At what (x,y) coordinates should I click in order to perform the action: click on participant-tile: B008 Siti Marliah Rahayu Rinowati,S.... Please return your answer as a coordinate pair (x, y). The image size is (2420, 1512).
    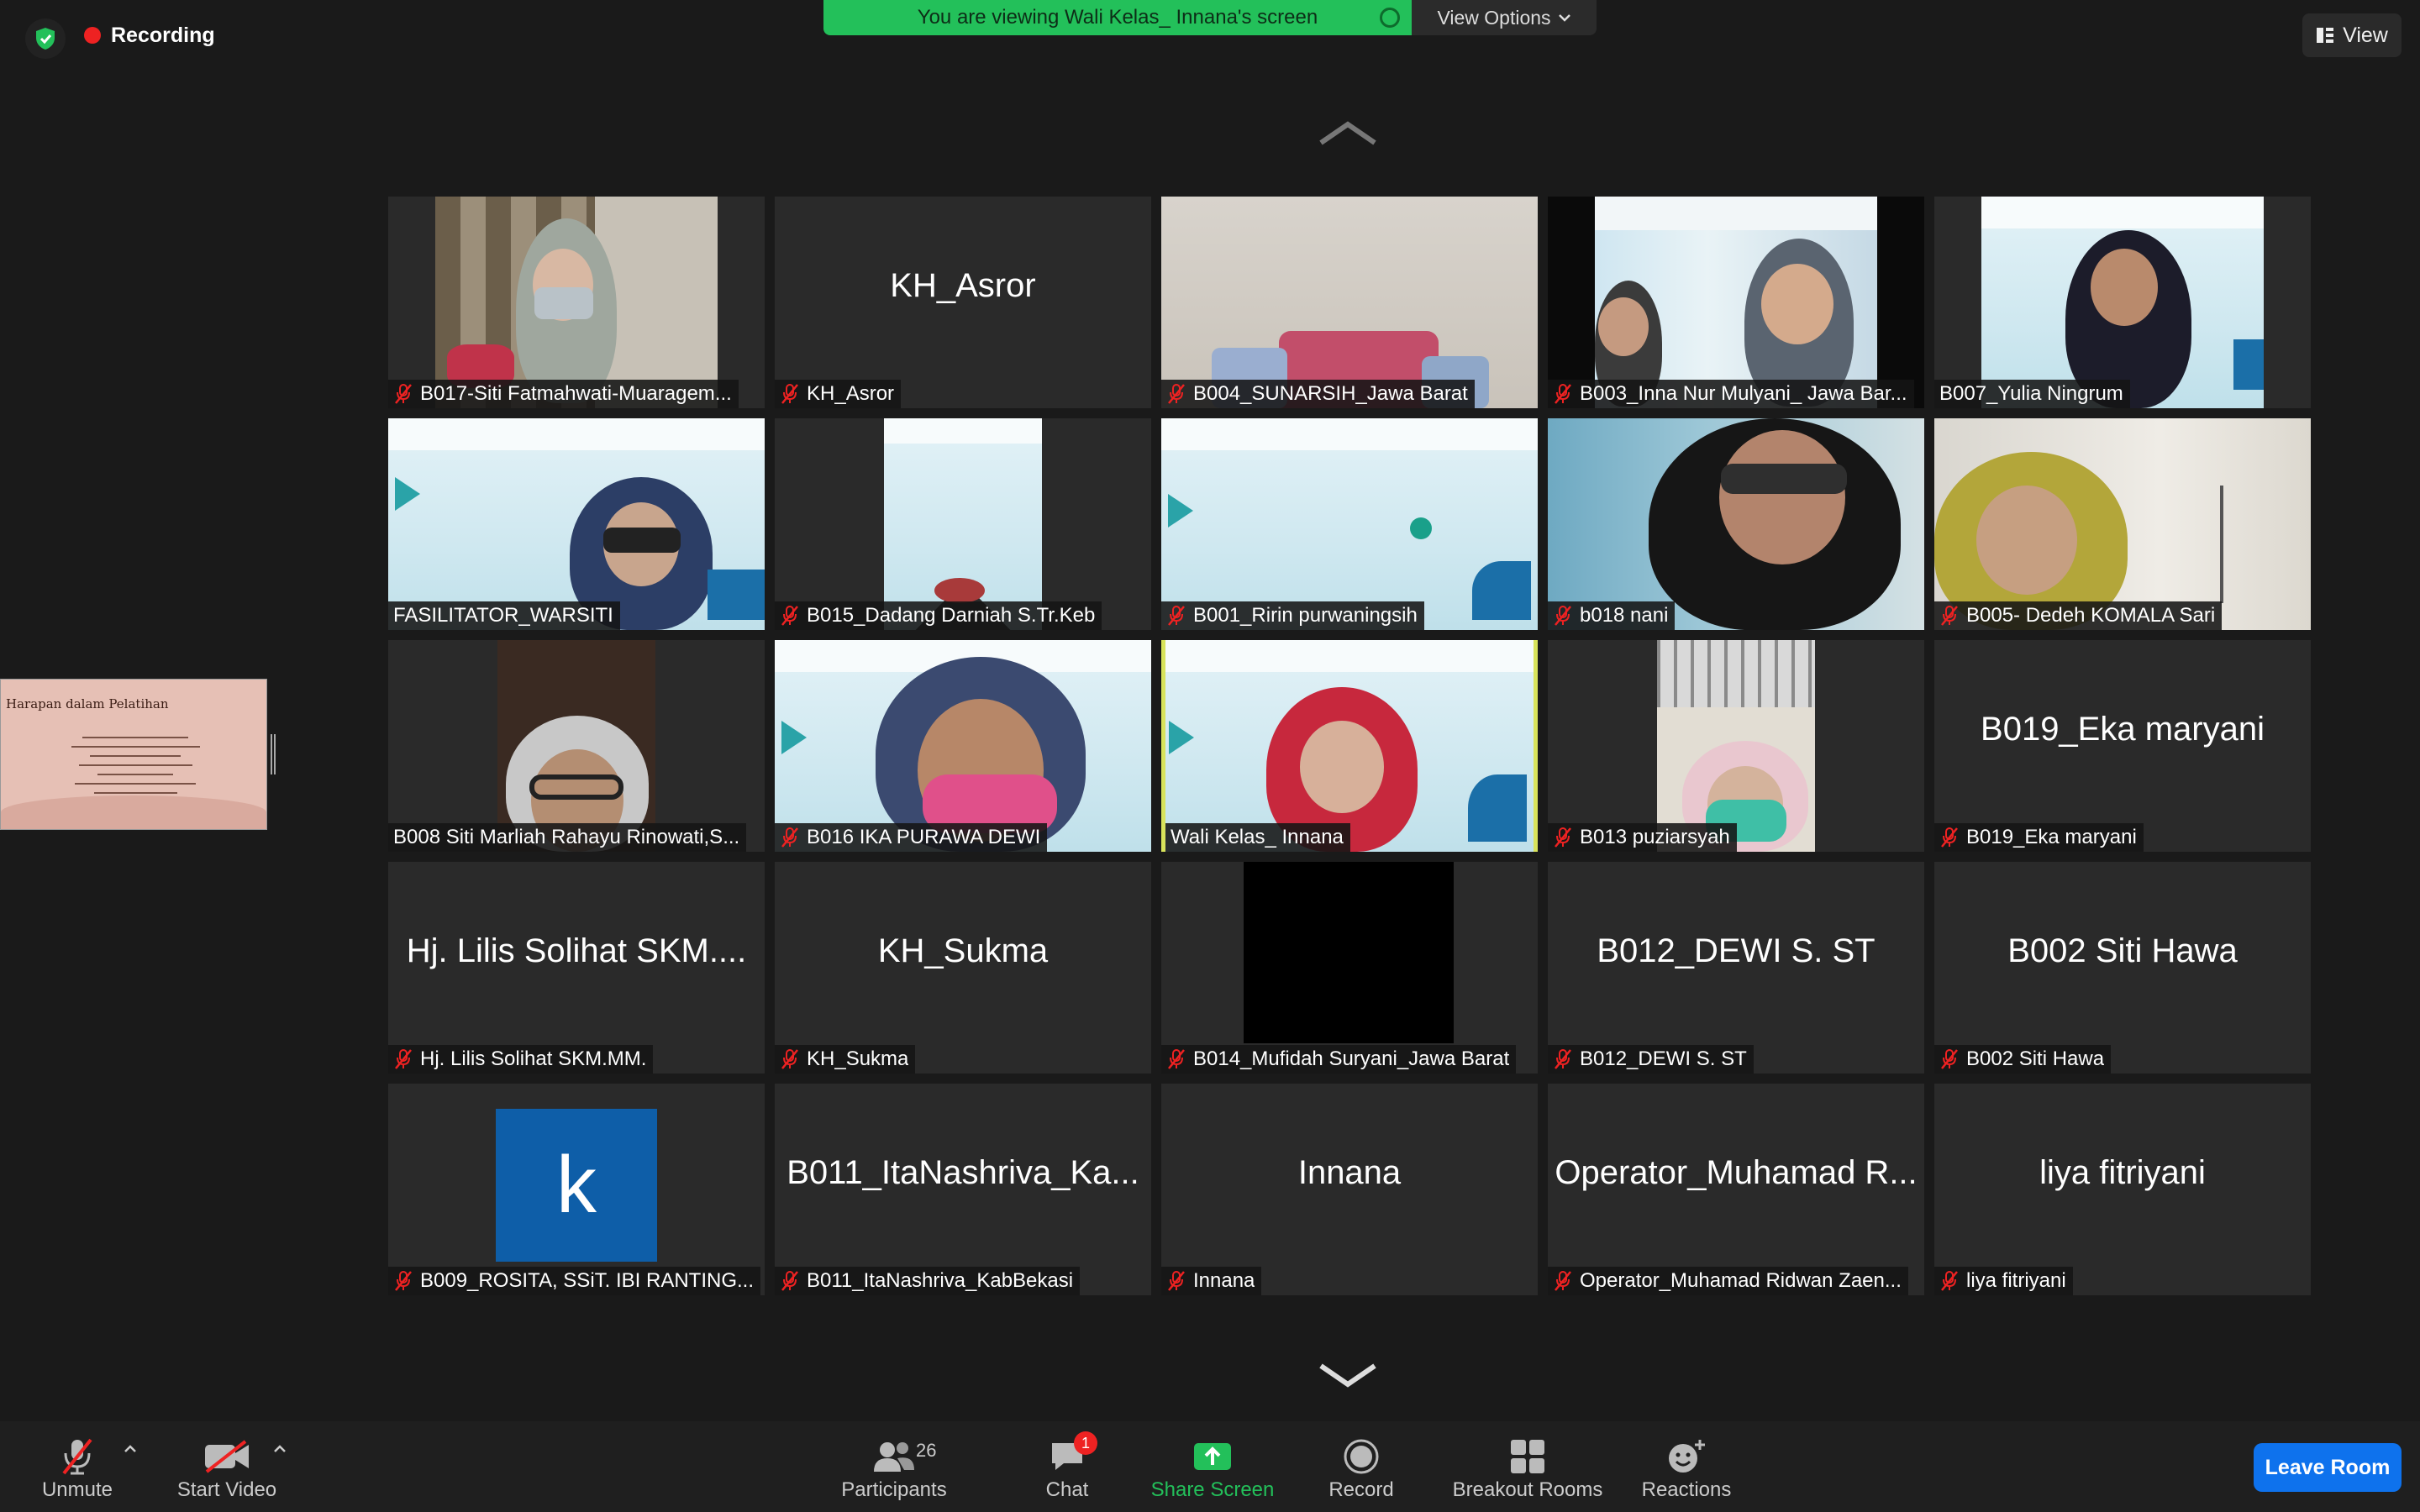
    Looking at the image, I should click on (576, 746).